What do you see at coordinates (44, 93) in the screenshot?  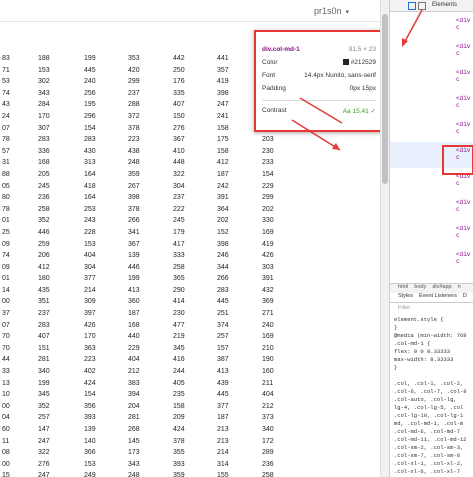 I see `grid-cell: 343` at bounding box center [44, 93].